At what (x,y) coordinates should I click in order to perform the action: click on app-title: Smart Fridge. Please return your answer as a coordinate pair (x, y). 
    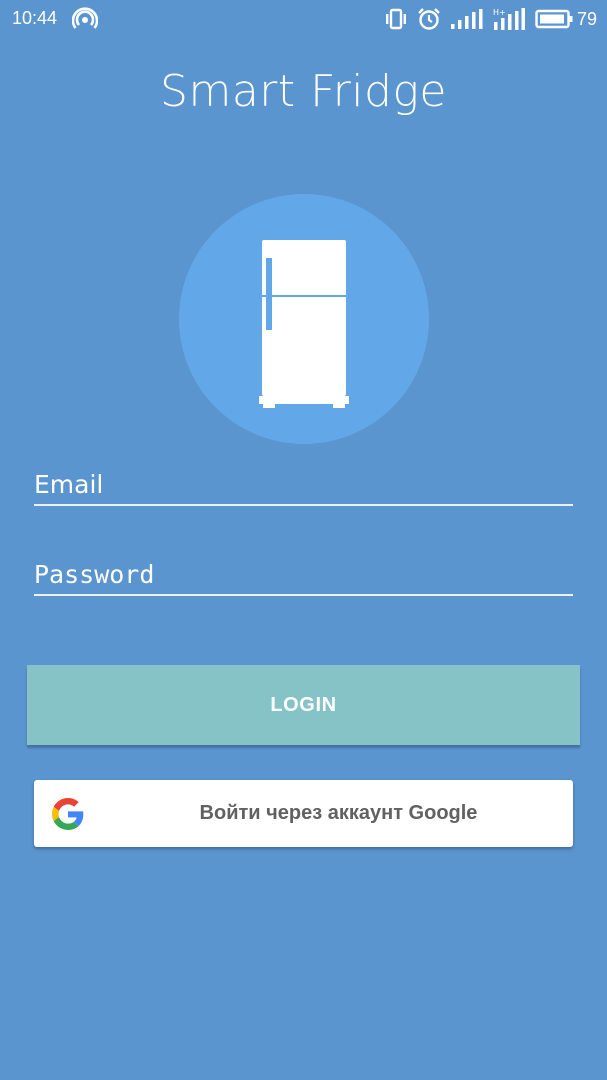
    Looking at the image, I should click on (303, 91).